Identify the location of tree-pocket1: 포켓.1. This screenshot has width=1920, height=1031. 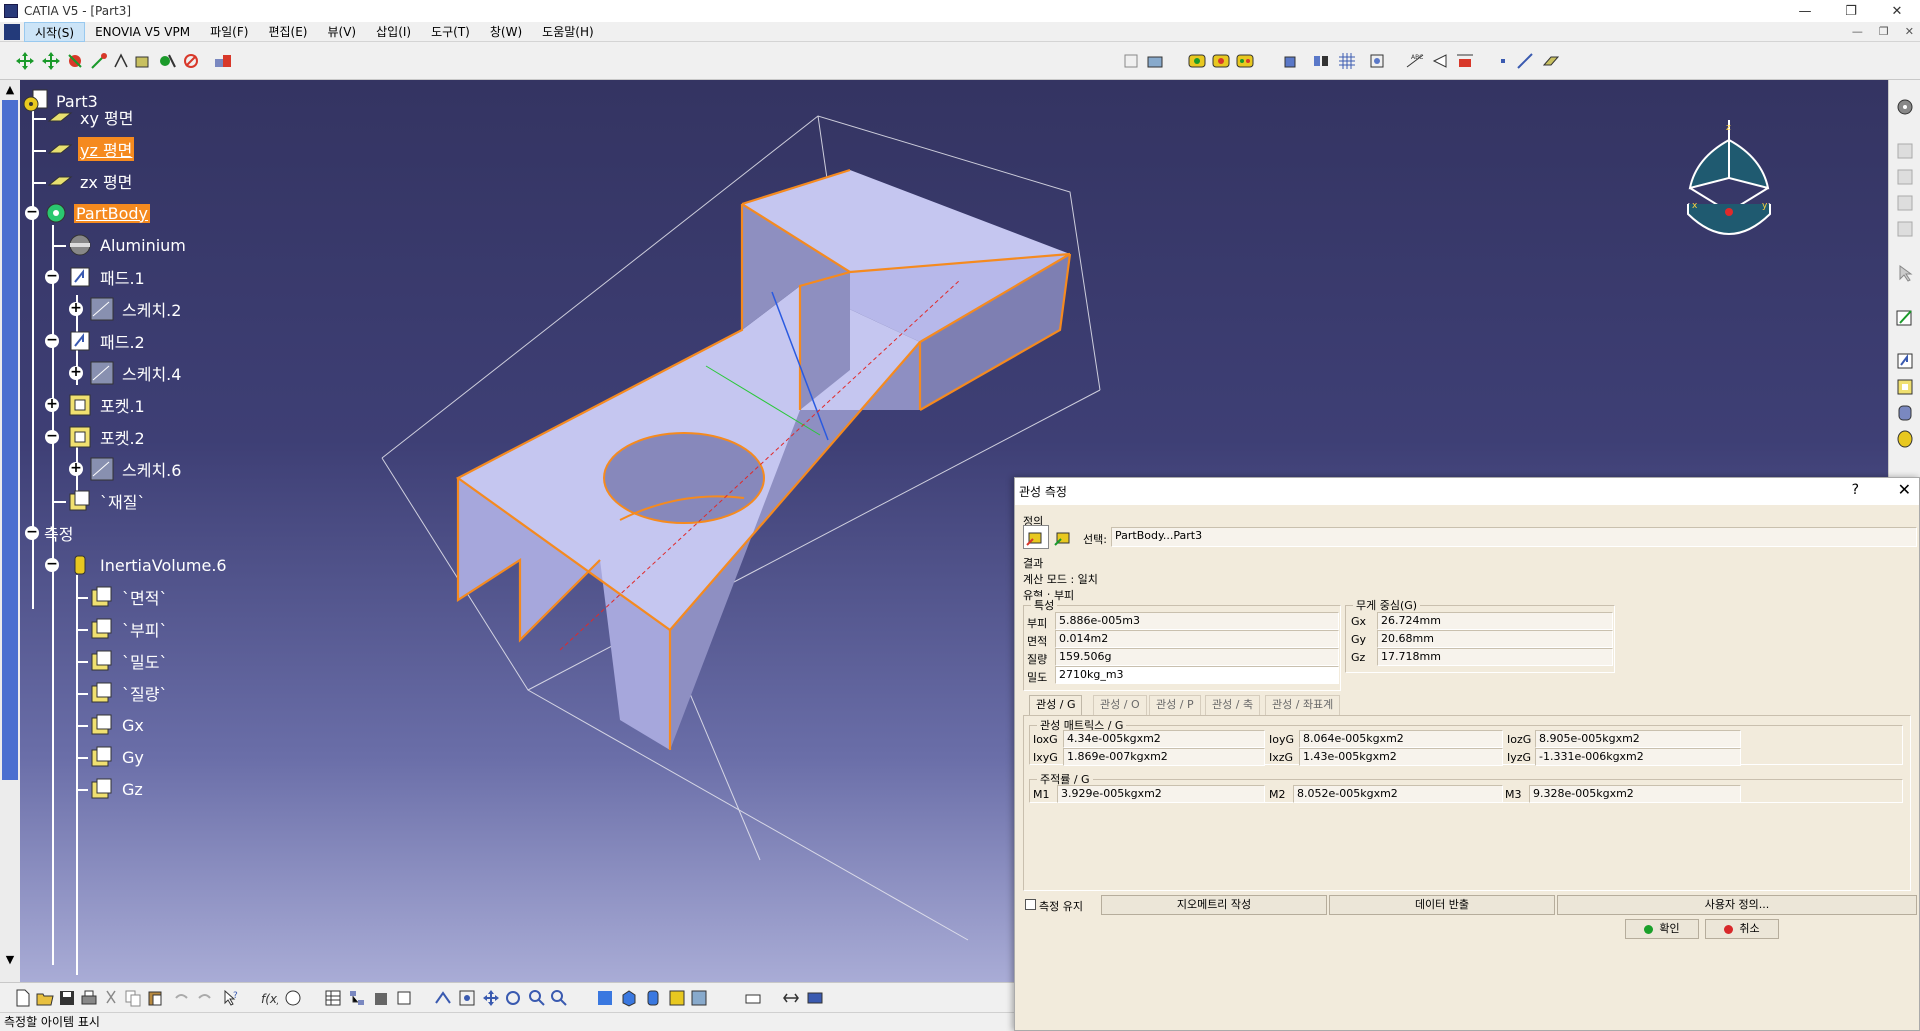
(106, 405).